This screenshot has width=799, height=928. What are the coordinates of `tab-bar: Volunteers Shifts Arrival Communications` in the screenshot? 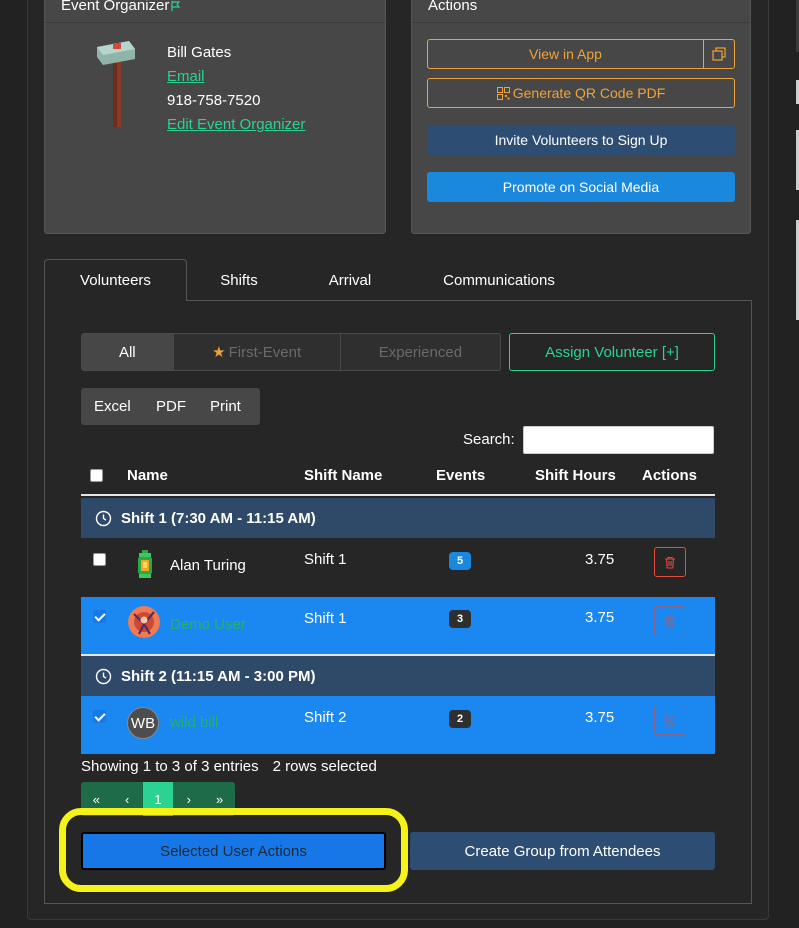 It's located at (398, 280).